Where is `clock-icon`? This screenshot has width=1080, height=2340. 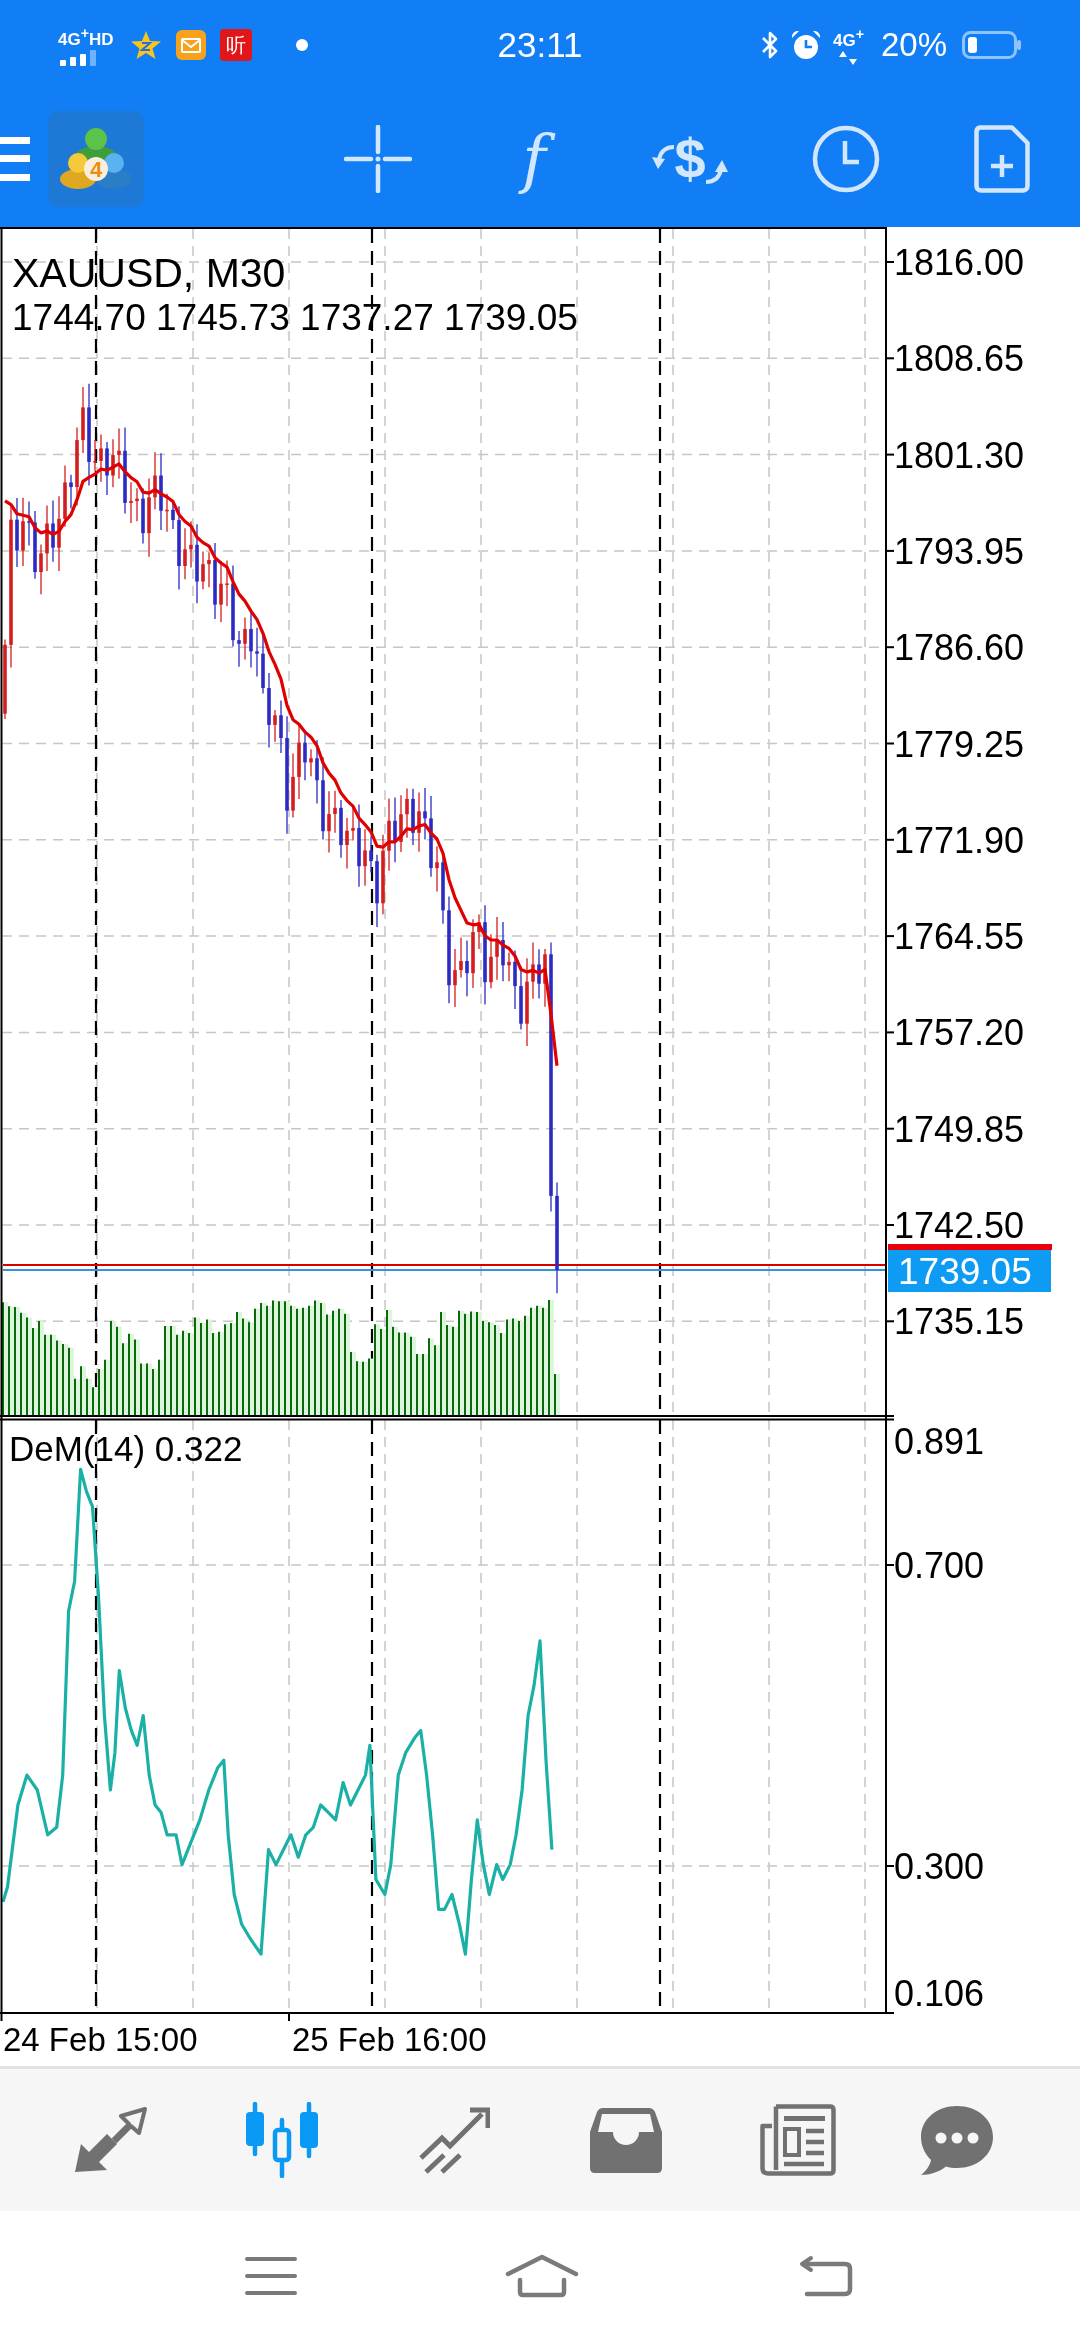 clock-icon is located at coordinates (846, 158).